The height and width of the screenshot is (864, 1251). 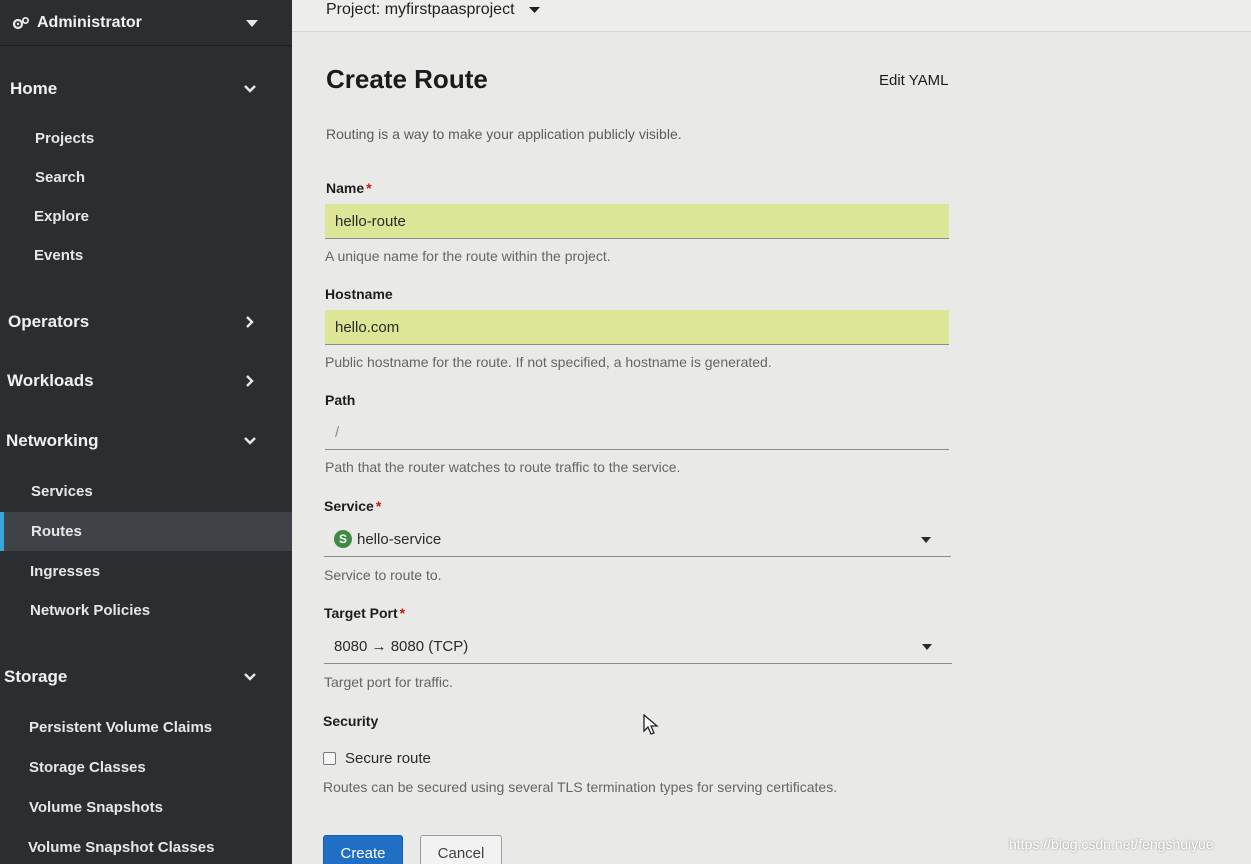 I want to click on sidebar-item-volume-snapshot-classes: Volume Snapshot Classes, so click(x=146, y=846).